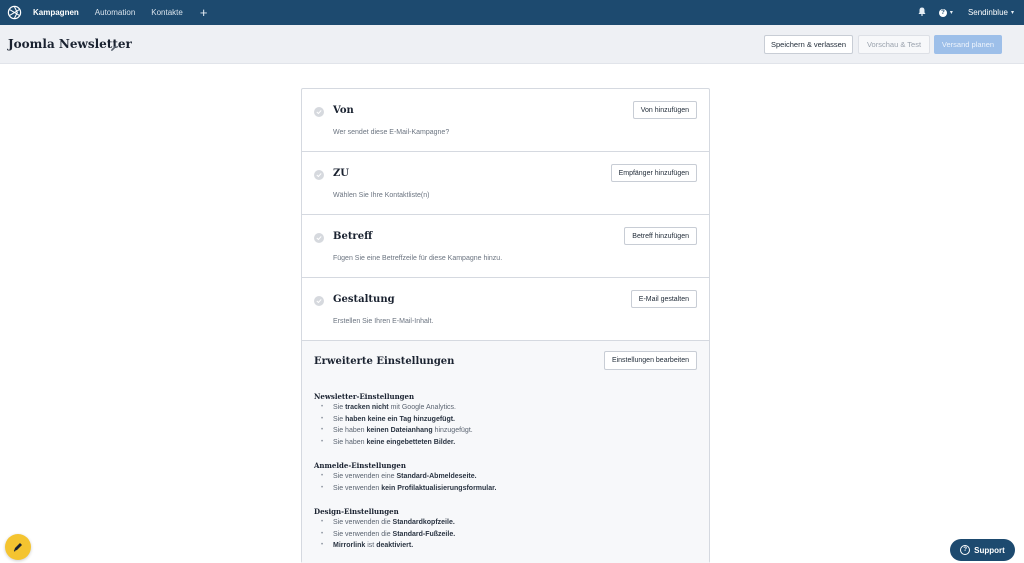 Image resolution: width=1024 pixels, height=563 pixels. Describe the element at coordinates (360, 465) in the screenshot. I see `group-title: Anmelde-Einstellungen` at that location.